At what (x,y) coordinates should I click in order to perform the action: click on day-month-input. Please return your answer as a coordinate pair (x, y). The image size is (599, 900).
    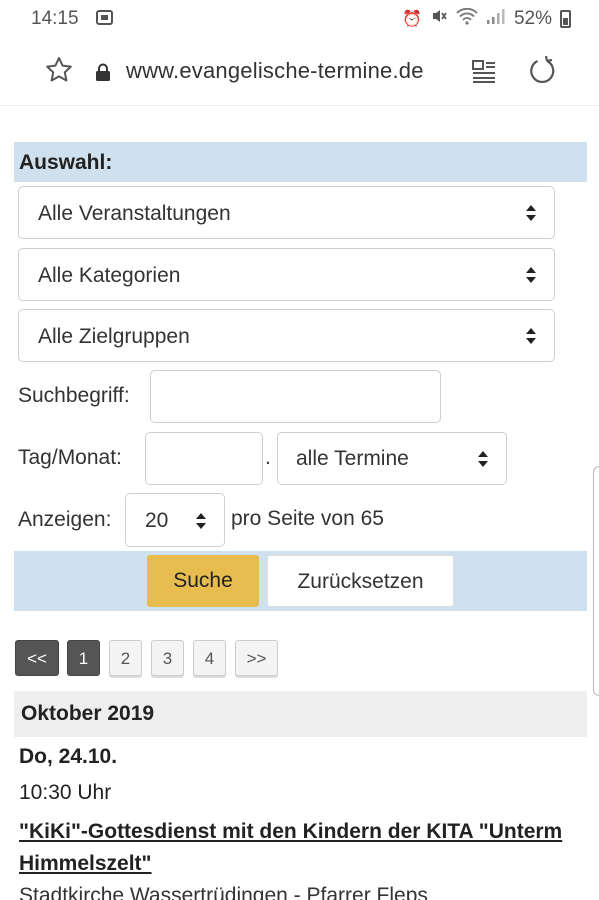
    Looking at the image, I should click on (204, 458).